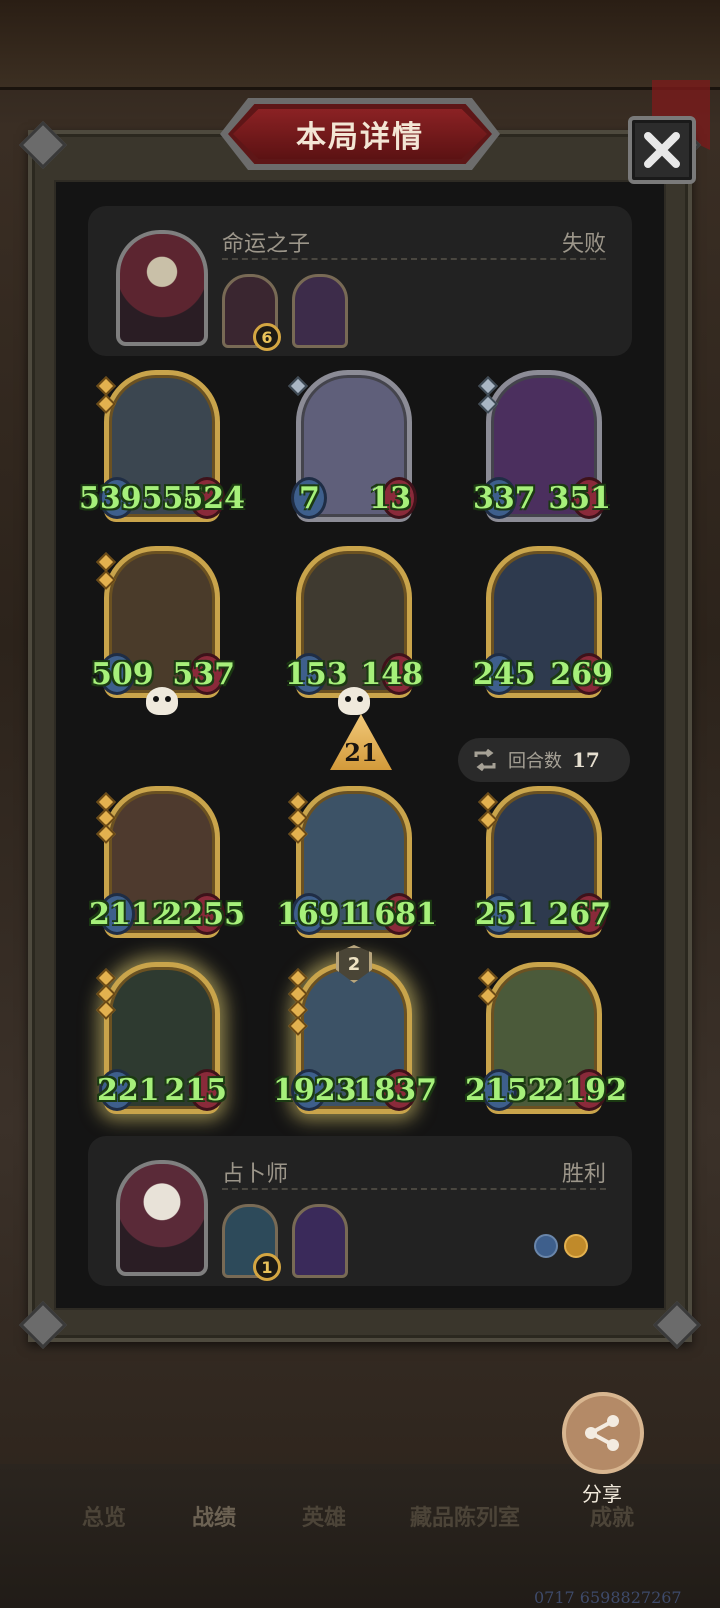  What do you see at coordinates (354, 964) in the screenshot?
I see `golden-badge: 2` at bounding box center [354, 964].